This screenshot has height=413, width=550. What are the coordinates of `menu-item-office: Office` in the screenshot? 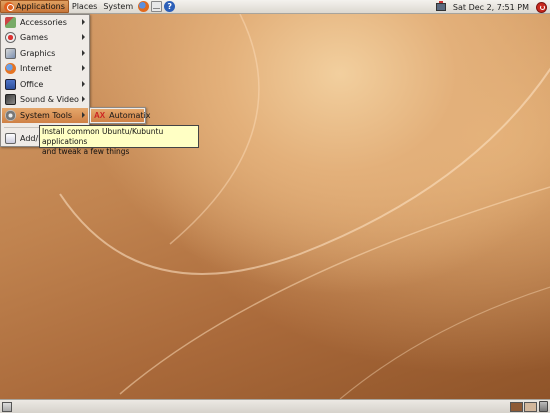 It's located at (45, 84).